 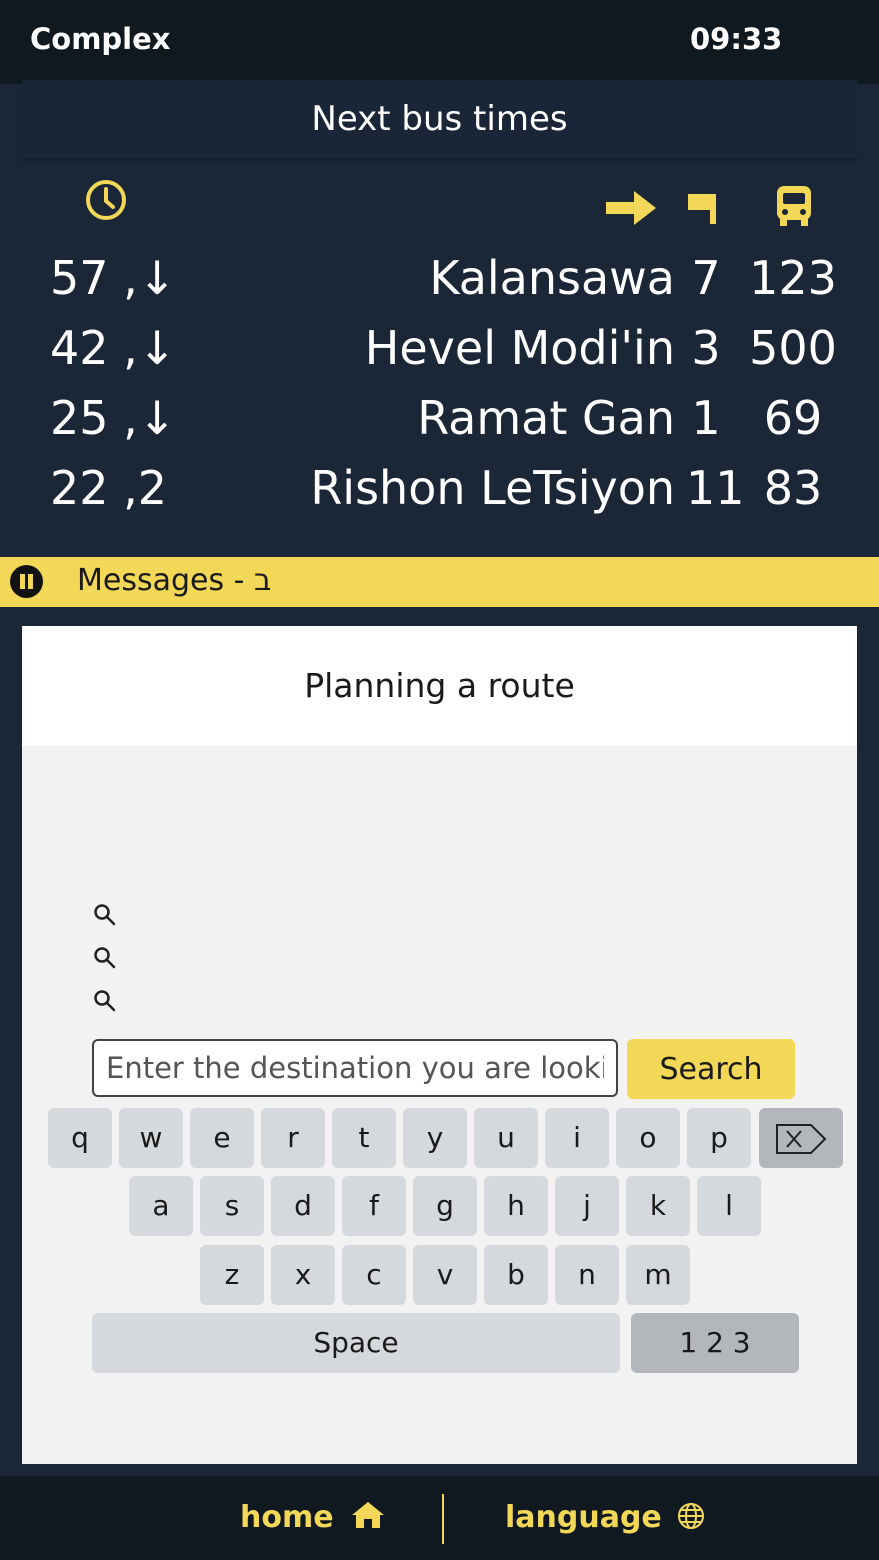 I want to click on platform: 7, so click(x=706, y=278).